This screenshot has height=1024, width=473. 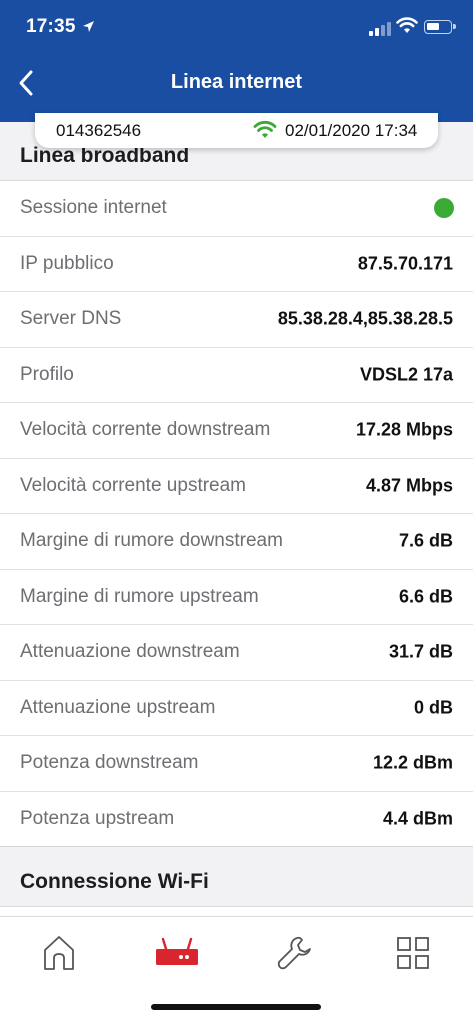 I want to click on tab-home, so click(x=59, y=953).